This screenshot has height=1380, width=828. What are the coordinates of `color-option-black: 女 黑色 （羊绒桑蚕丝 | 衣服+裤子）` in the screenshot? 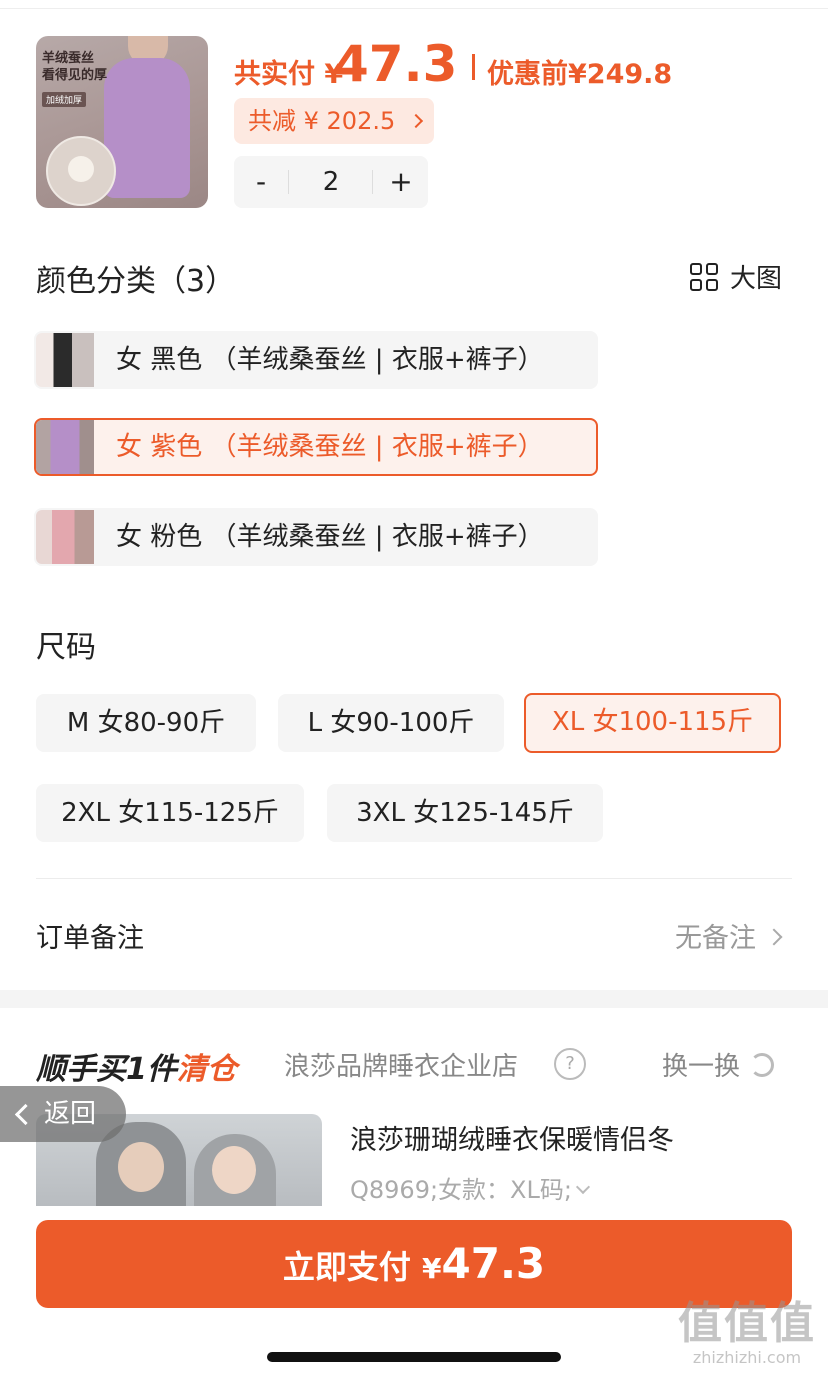 It's located at (316, 360).